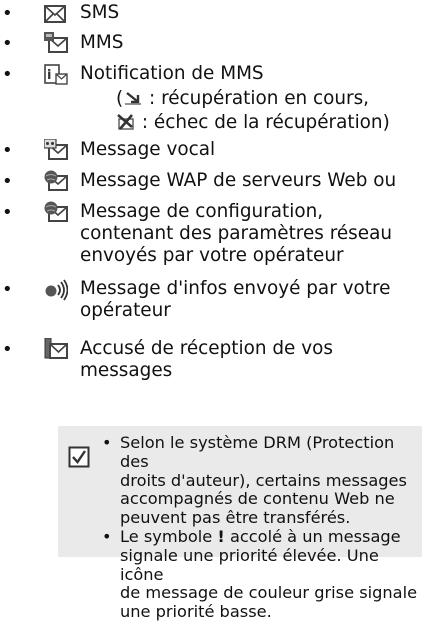 The height and width of the screenshot is (622, 422). What do you see at coordinates (79, 457) in the screenshot?
I see `checkbox-icon` at bounding box center [79, 457].